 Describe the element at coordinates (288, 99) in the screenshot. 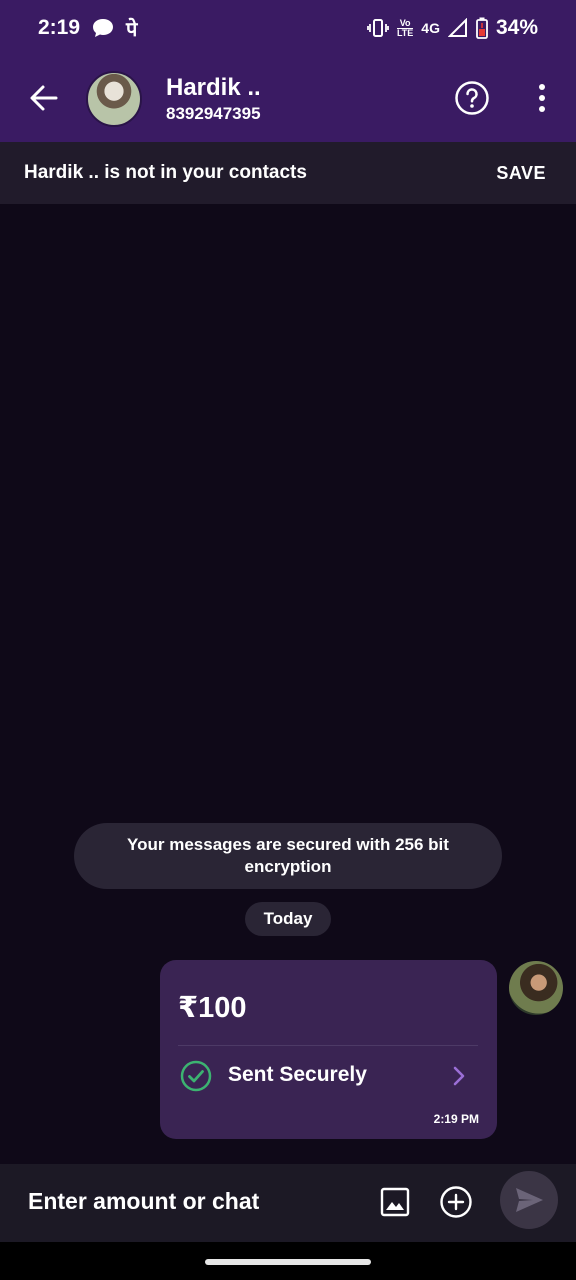

I see `chat-header: Hardik .. 8392947395` at that location.